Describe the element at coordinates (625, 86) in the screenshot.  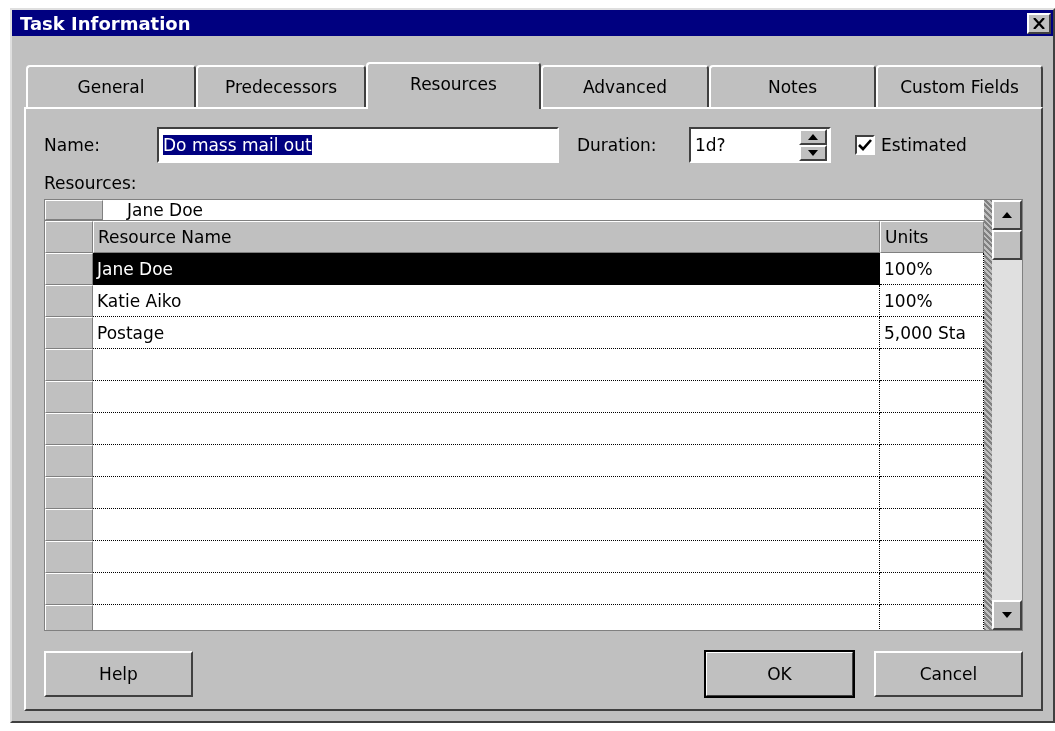
I see `tab: Advanced` at that location.